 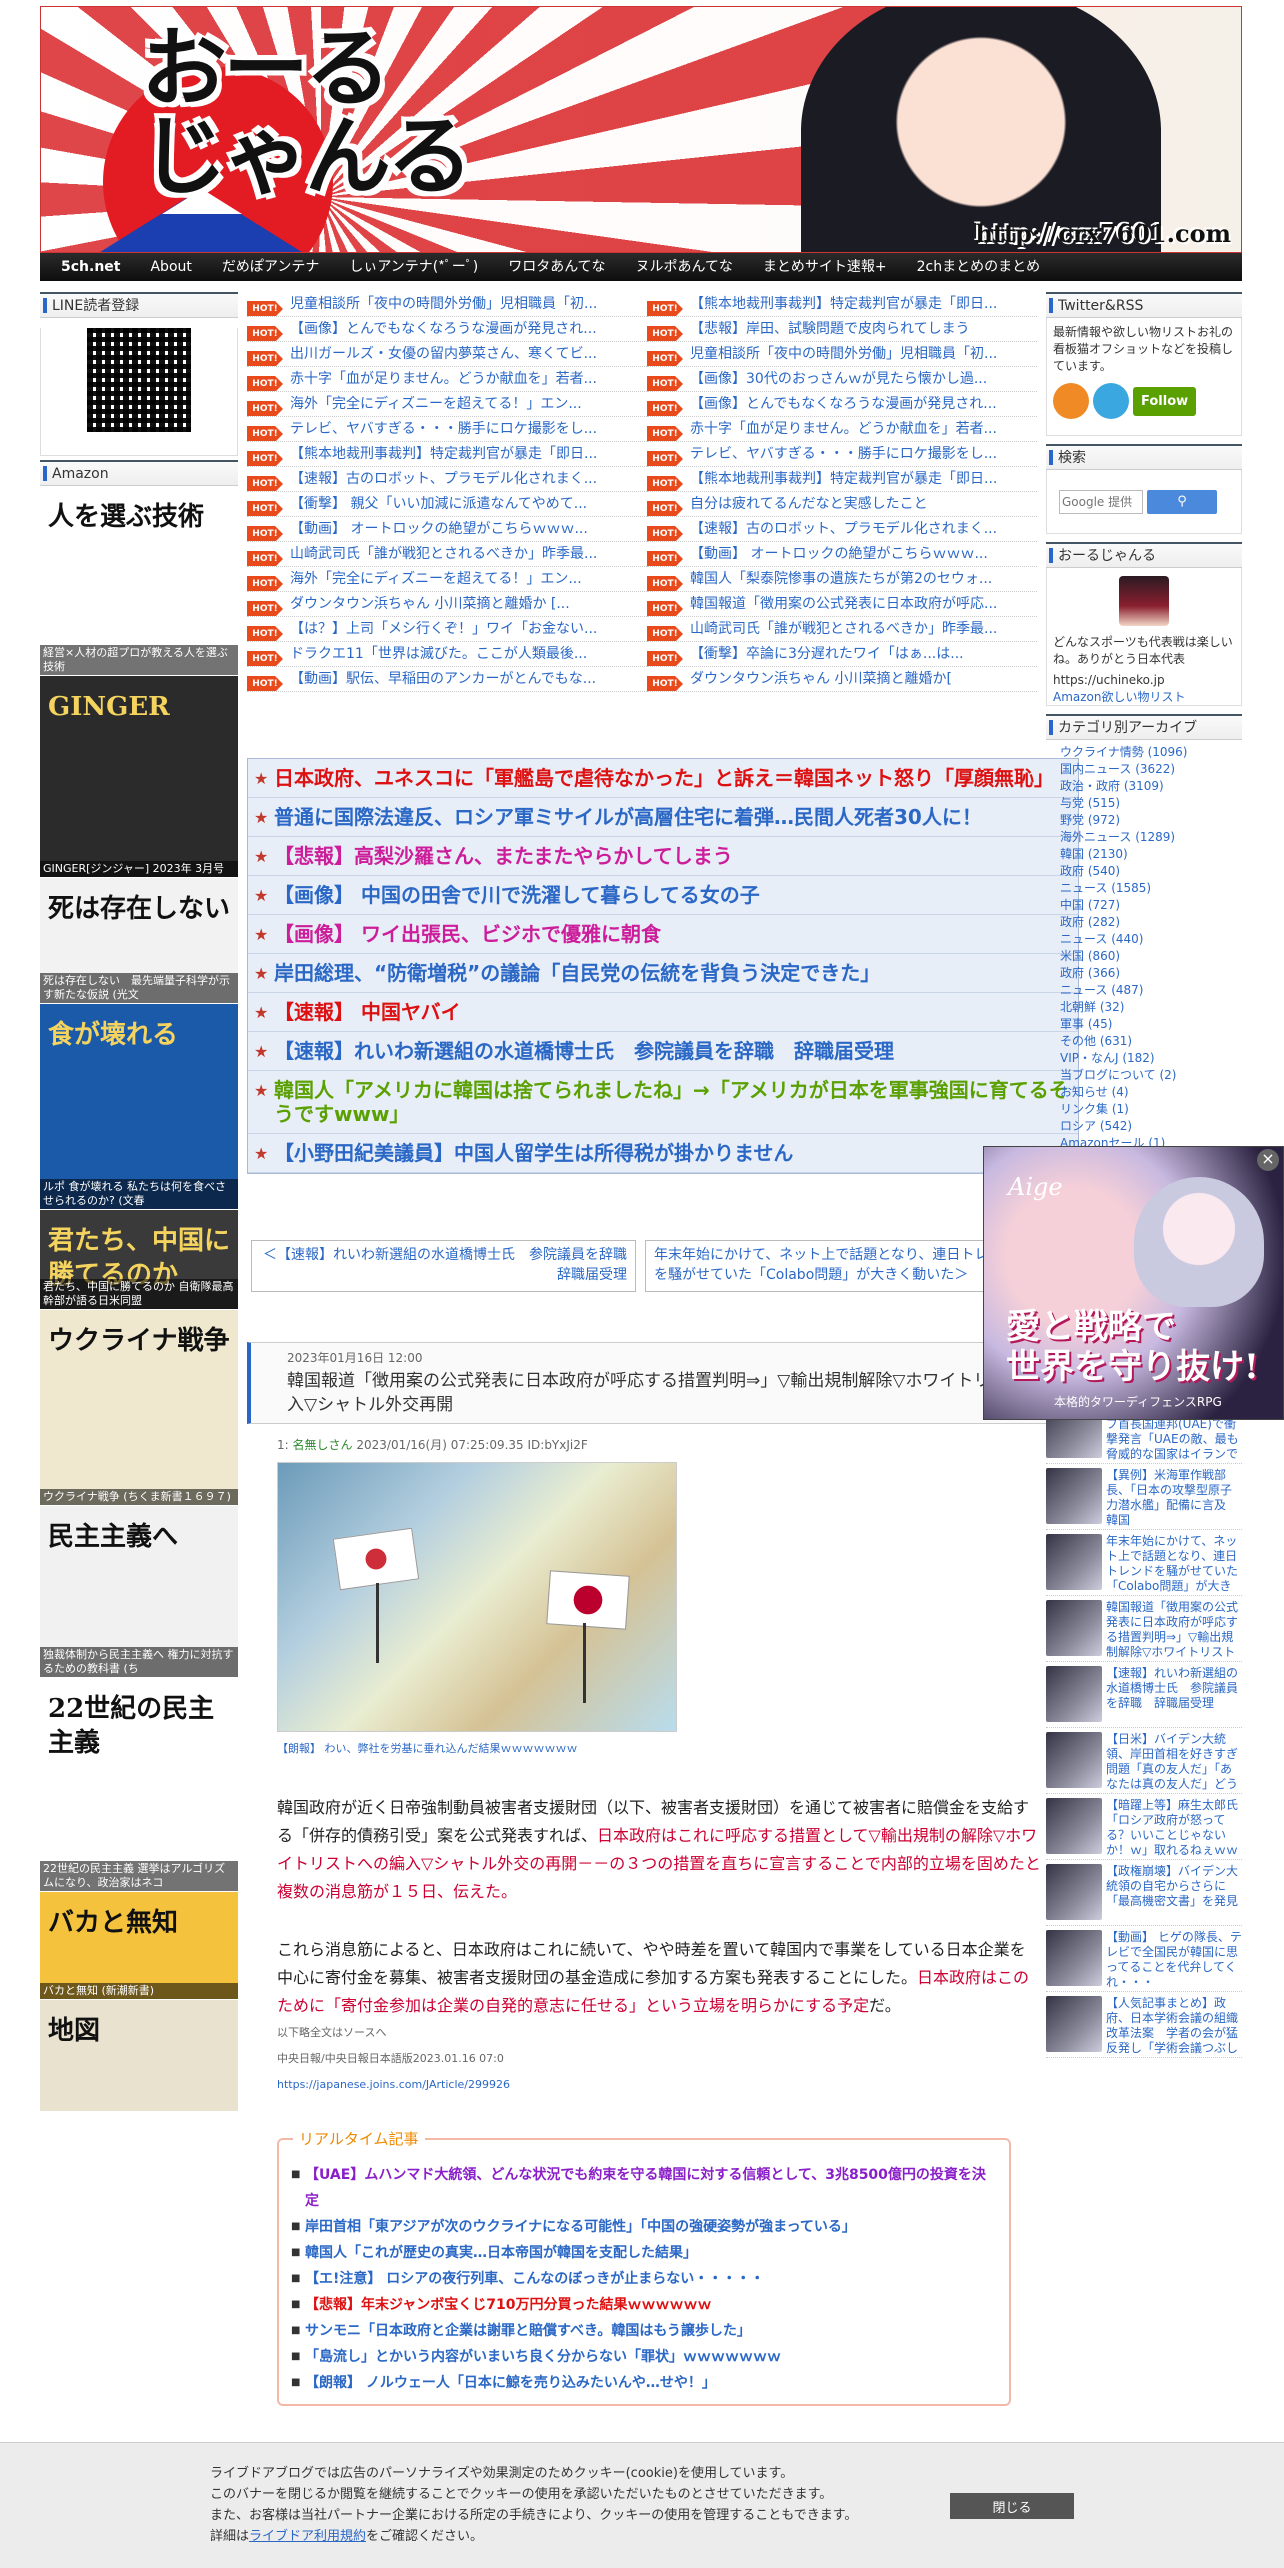 What do you see at coordinates (1174, 1694) in the screenshot?
I see `sidebar-article-title: 【速報】れいわ新選組の水道橋博士氏 参院議員を辞職 辞職届受理` at bounding box center [1174, 1694].